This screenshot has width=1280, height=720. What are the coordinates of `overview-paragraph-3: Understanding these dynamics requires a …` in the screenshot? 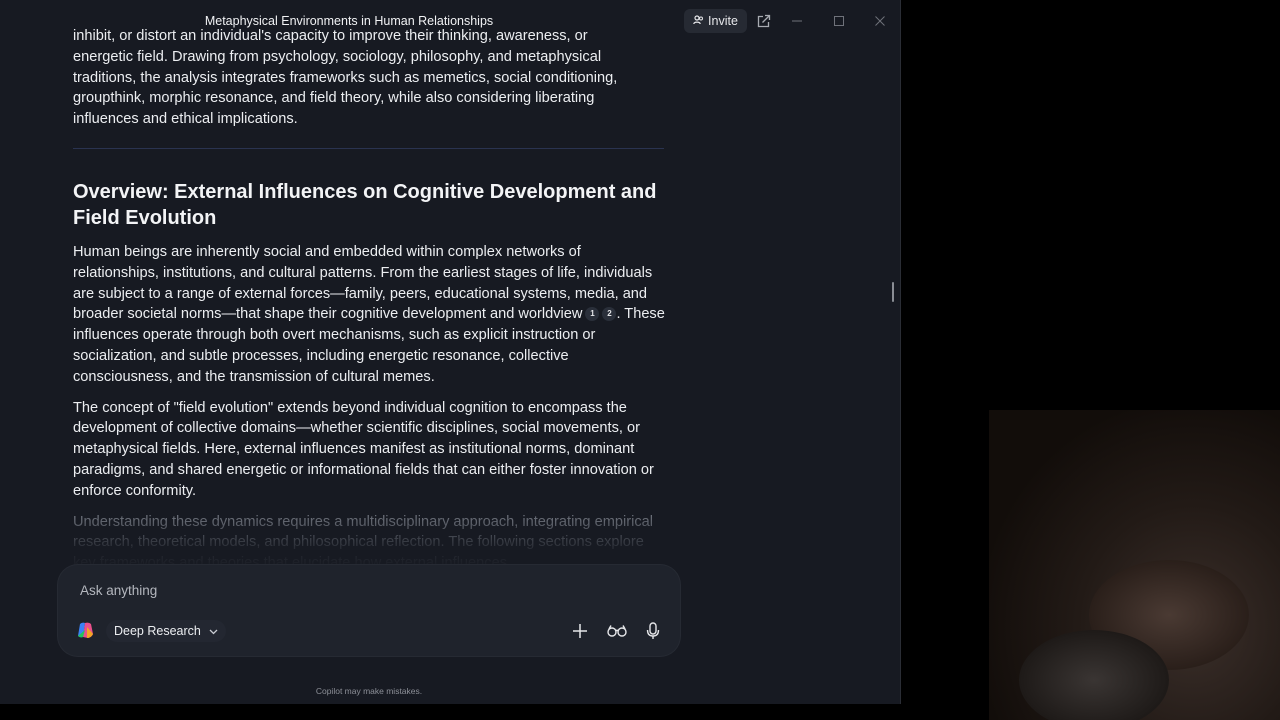 It's located at (363, 539).